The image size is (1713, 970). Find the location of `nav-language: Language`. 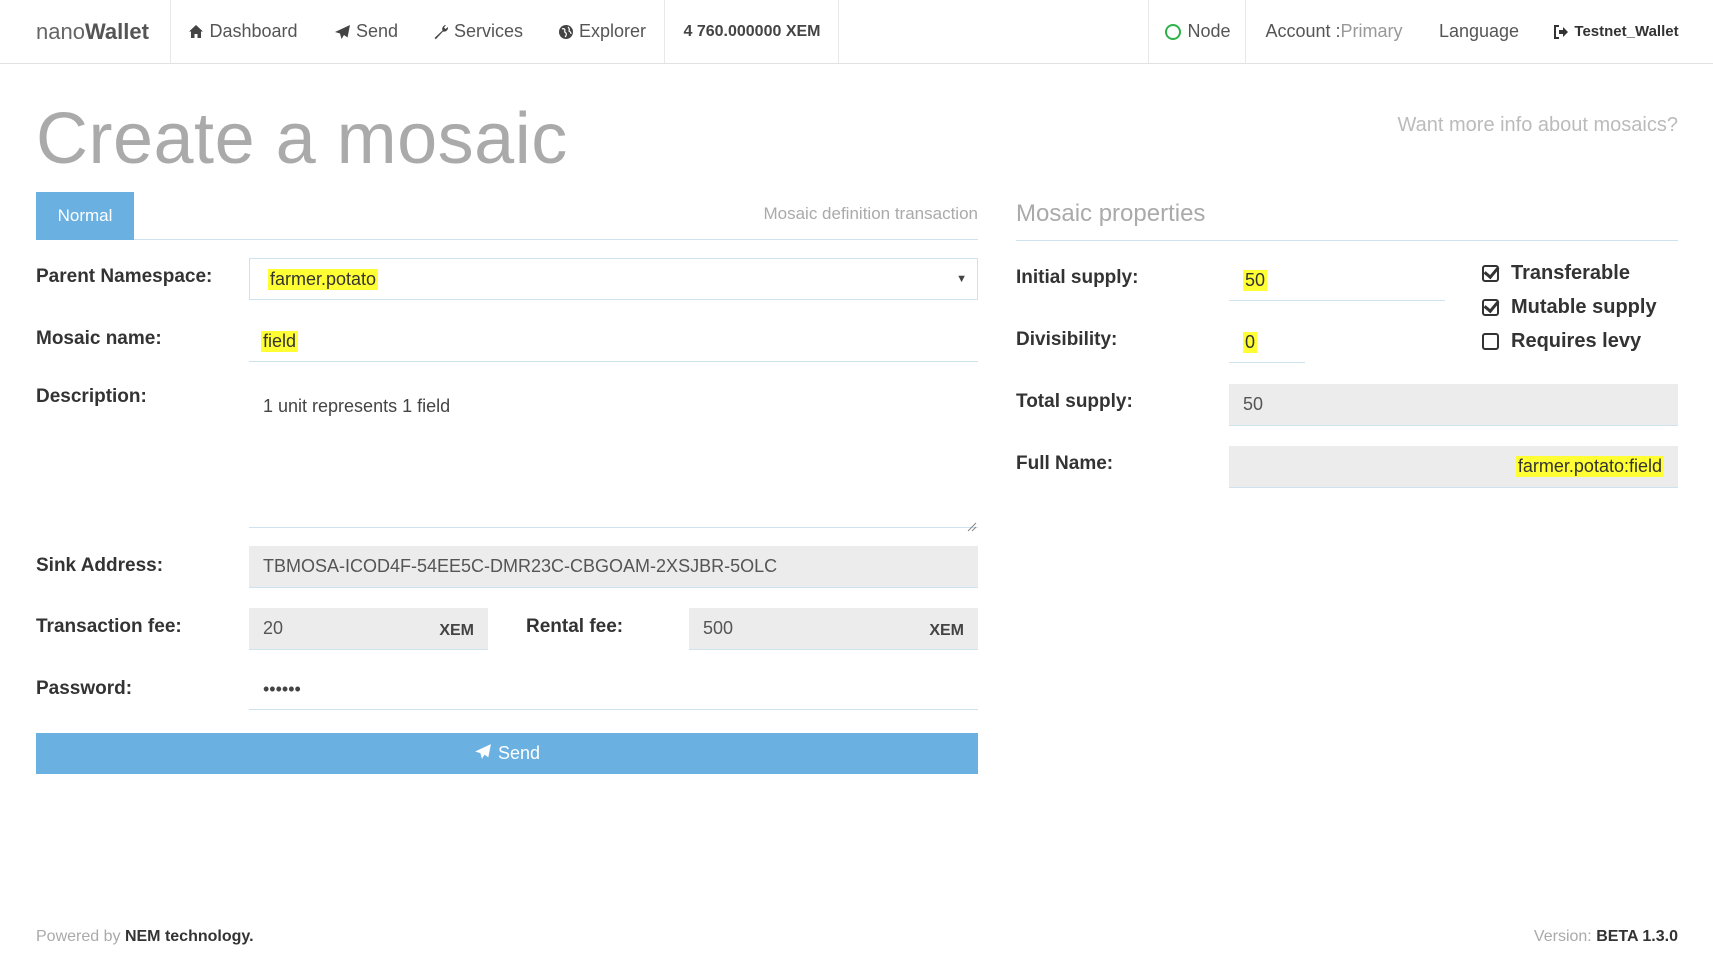

nav-language: Language is located at coordinates (1479, 31).